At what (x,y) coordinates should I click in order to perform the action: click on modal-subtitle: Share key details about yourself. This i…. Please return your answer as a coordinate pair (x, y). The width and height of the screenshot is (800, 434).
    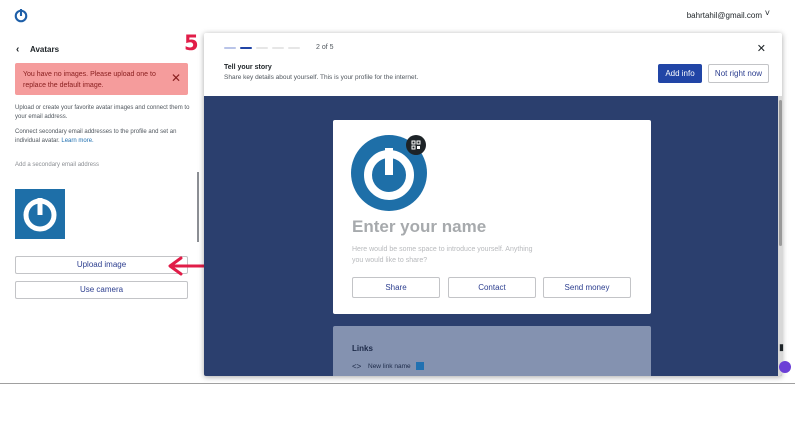
    Looking at the image, I should click on (321, 77).